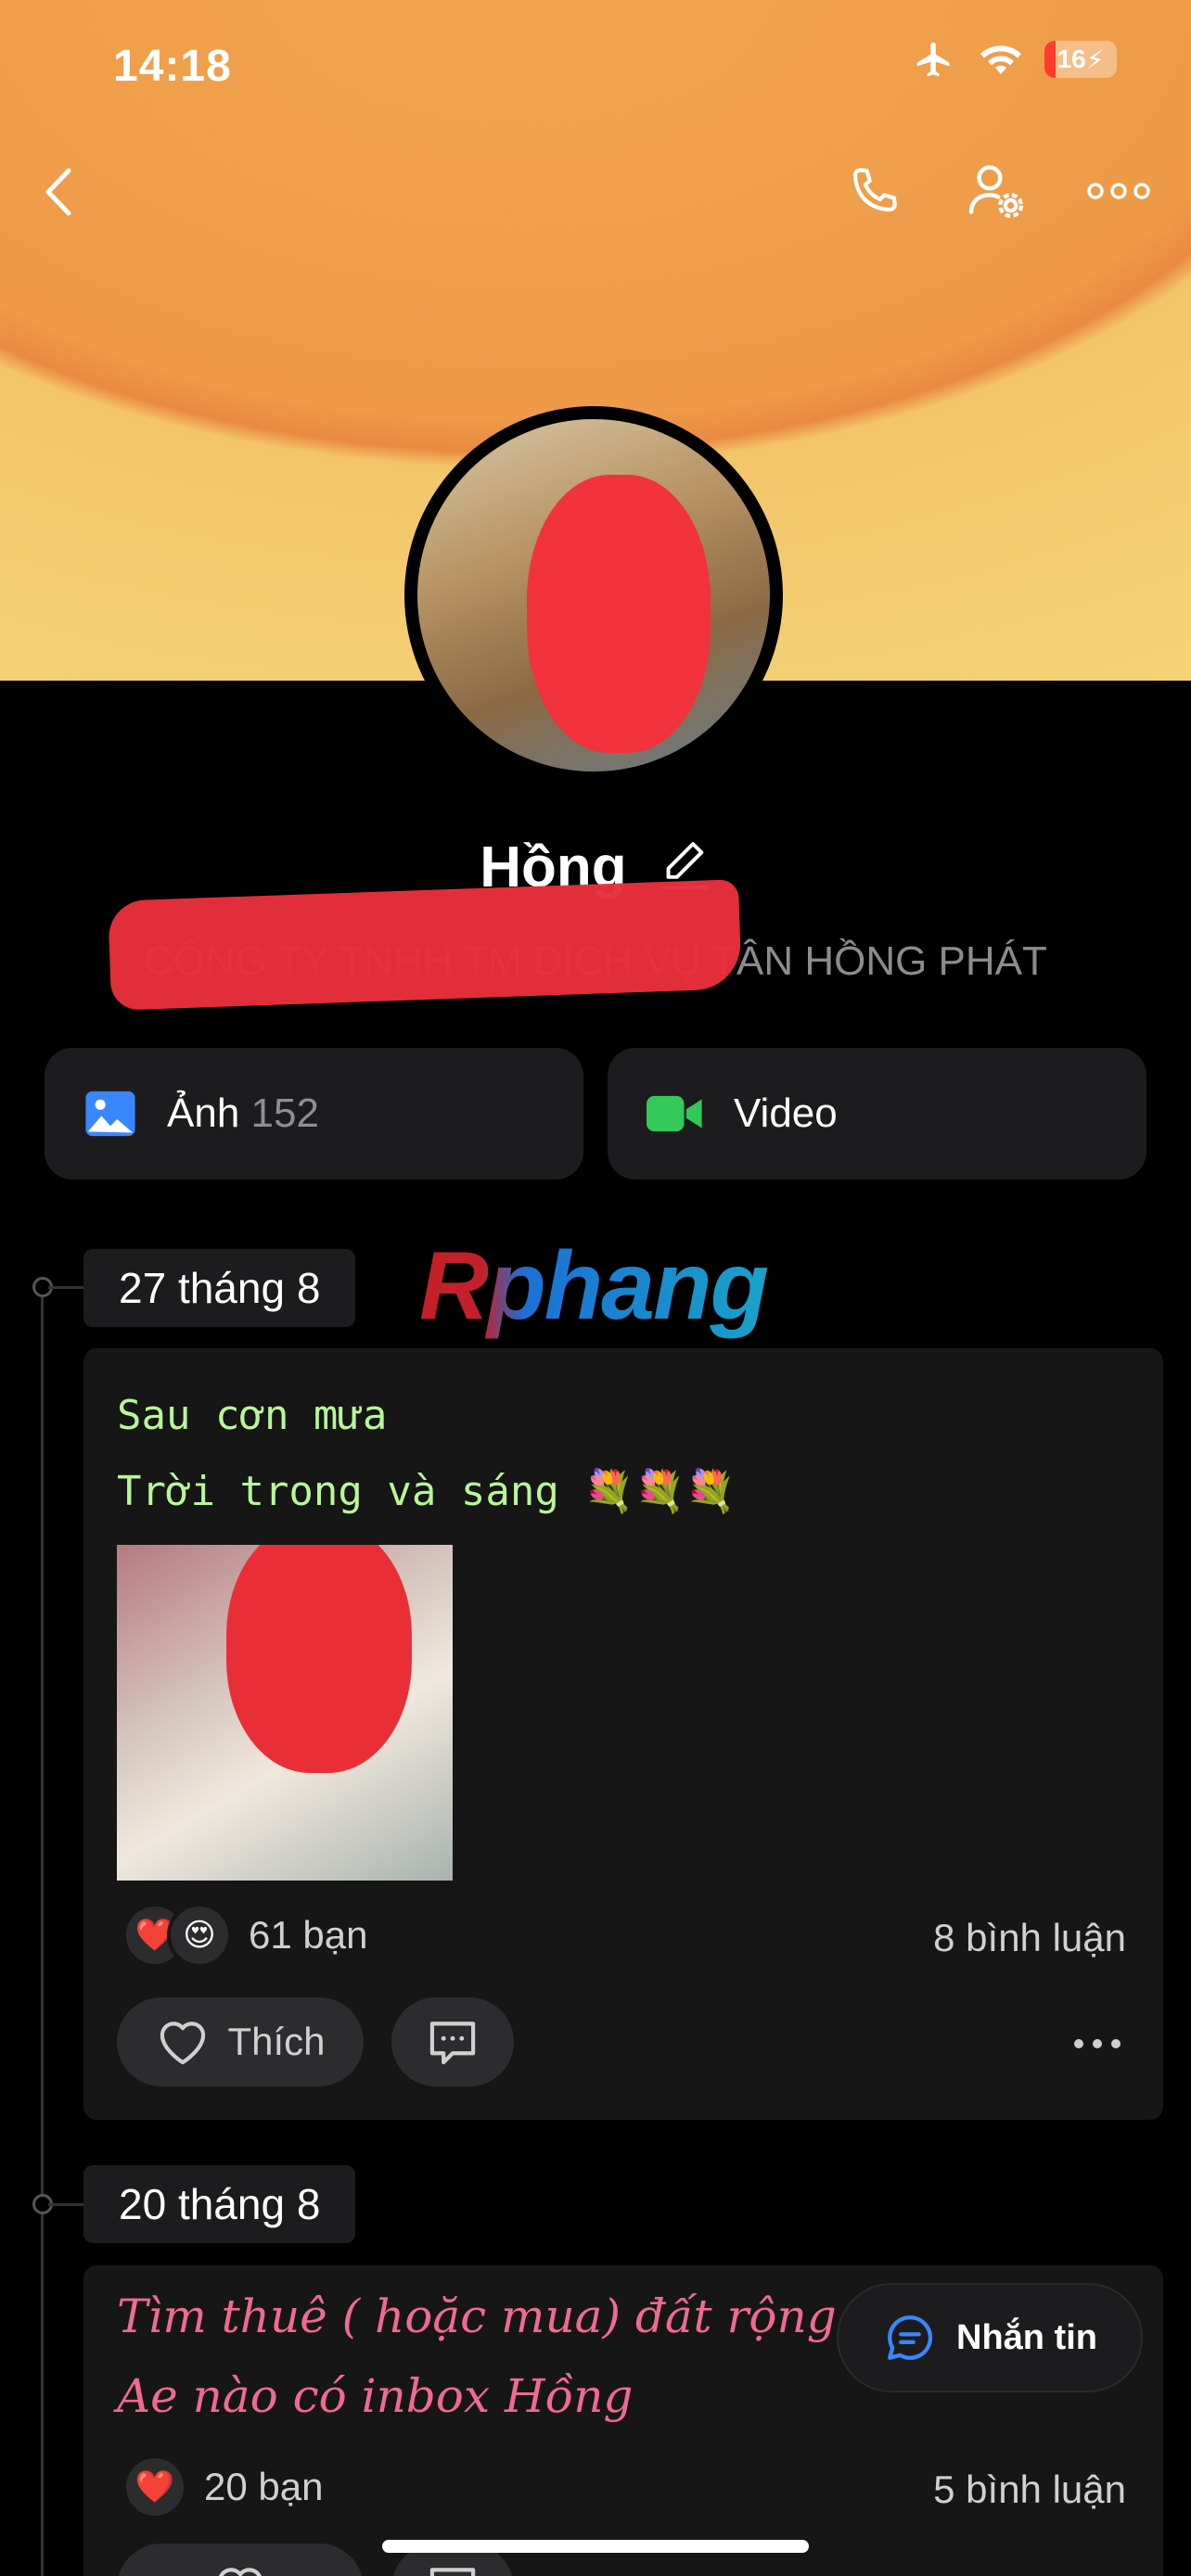  I want to click on post-photo, so click(285, 1713).